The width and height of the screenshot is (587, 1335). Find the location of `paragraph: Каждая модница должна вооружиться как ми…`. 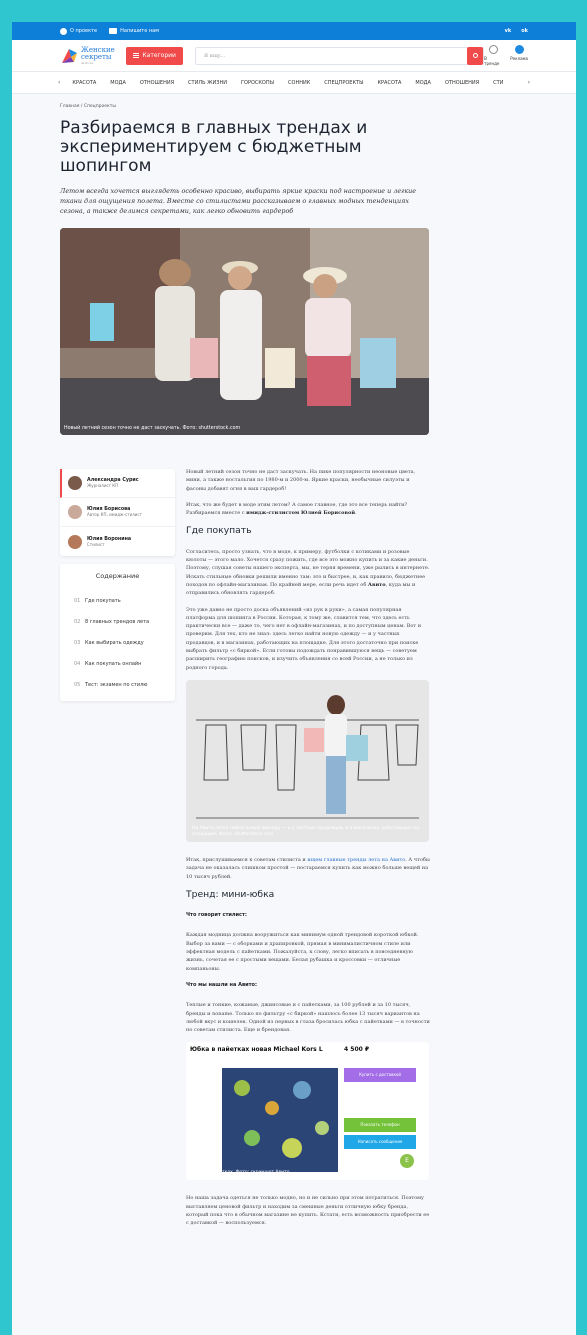

paragraph: Каждая модница должна вооружиться как ми… is located at coordinates (302, 952).